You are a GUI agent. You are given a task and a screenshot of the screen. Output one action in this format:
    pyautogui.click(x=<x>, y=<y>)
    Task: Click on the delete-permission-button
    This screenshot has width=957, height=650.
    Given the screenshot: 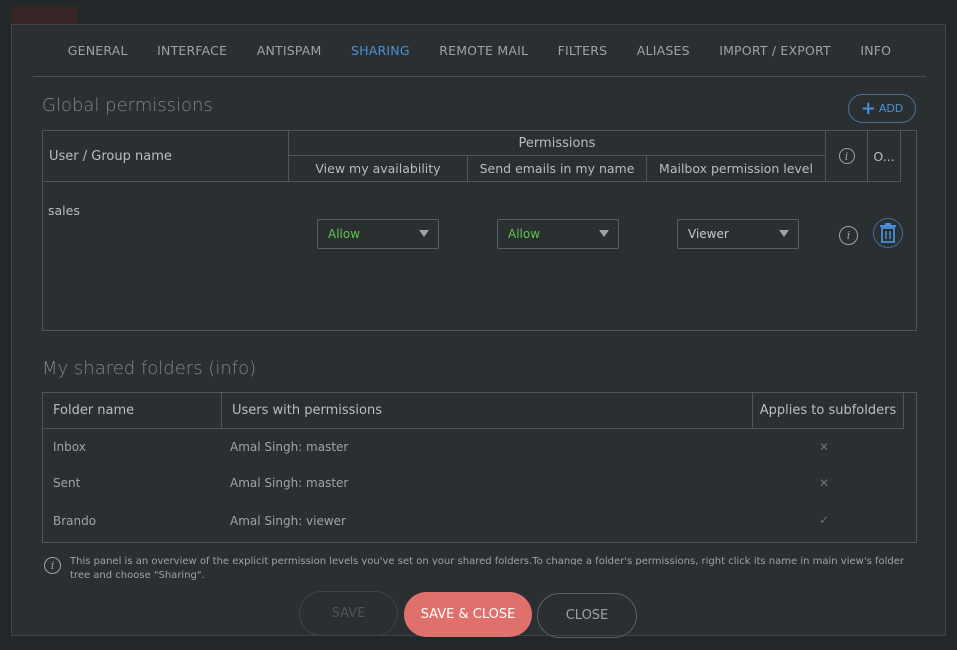 What is the action you would take?
    pyautogui.click(x=888, y=233)
    